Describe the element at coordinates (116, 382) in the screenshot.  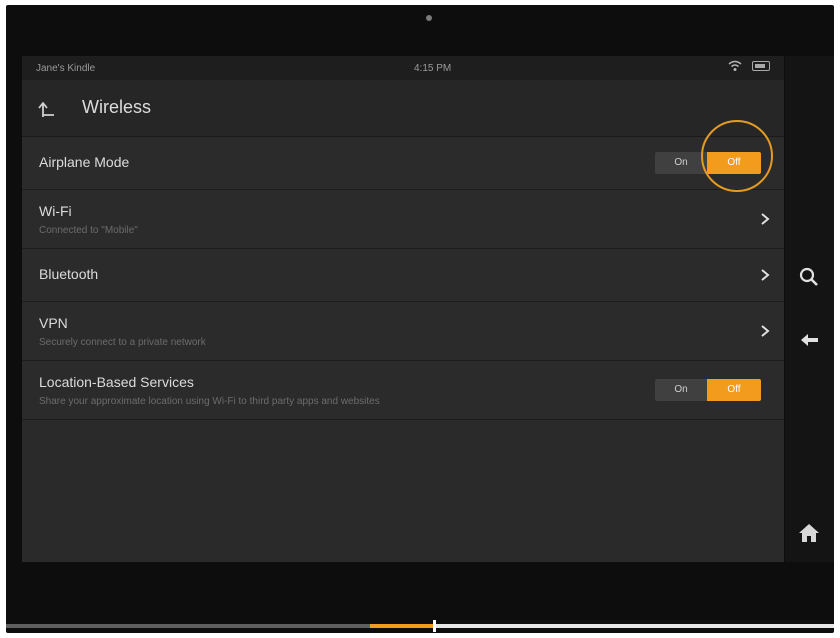
I see `location-services-label: Location-Based Services` at that location.